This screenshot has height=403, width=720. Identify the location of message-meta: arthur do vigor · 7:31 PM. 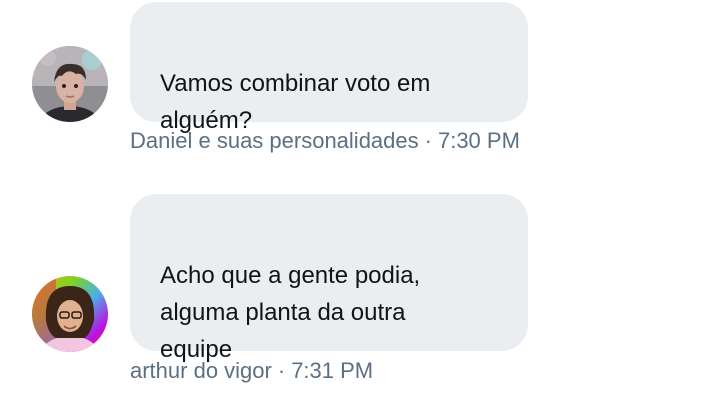
(251, 371).